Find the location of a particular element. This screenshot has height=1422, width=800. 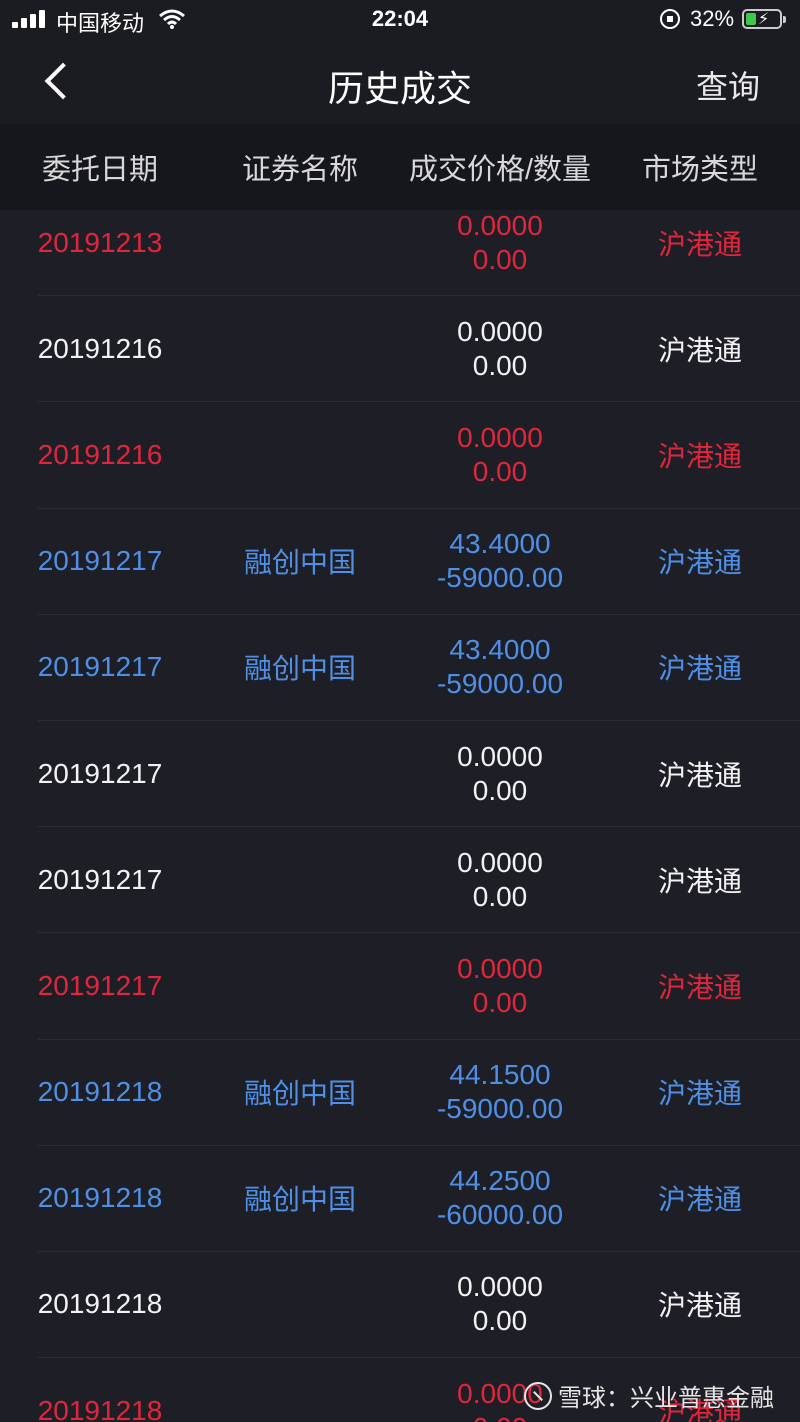

table-row: 20191213 0.0000 0.00 沪港通 is located at coordinates (419, 243).